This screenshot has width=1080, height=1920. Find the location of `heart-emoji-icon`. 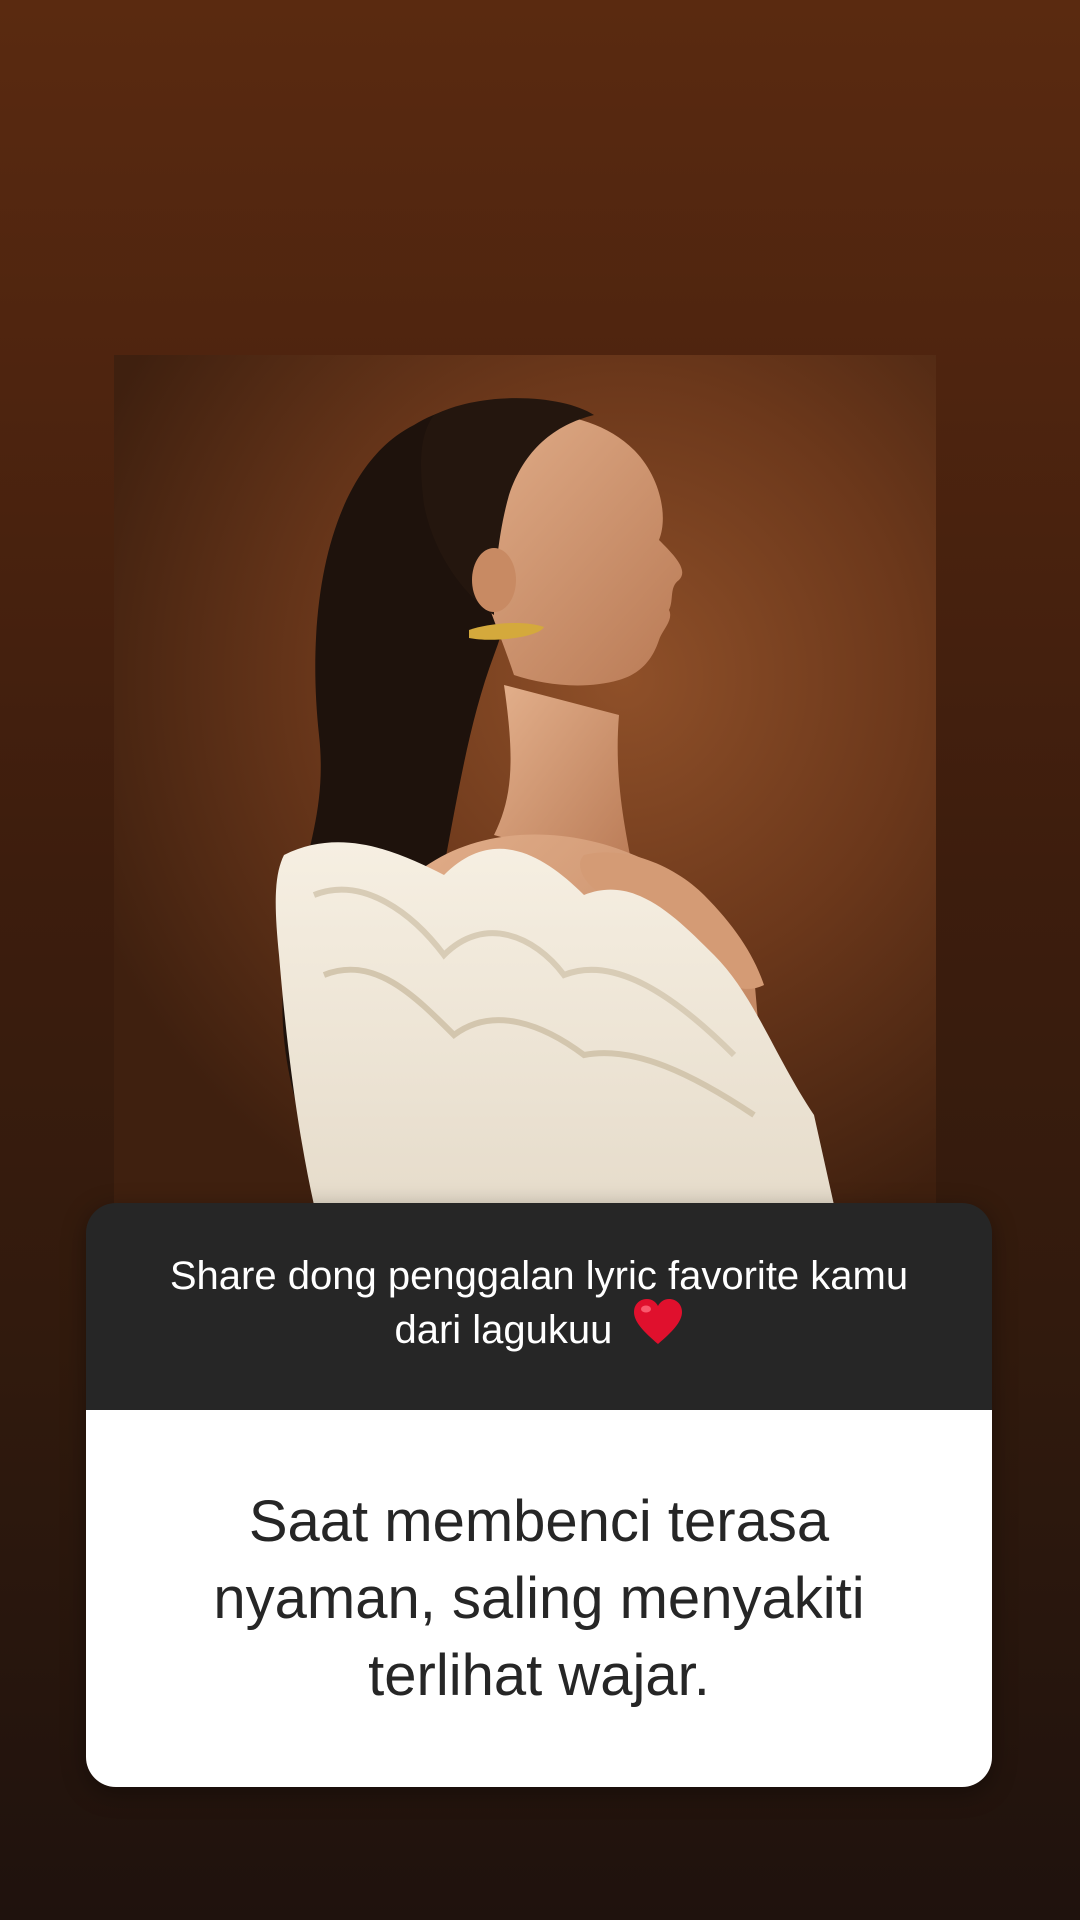

heart-emoji-icon is located at coordinates (658, 1328).